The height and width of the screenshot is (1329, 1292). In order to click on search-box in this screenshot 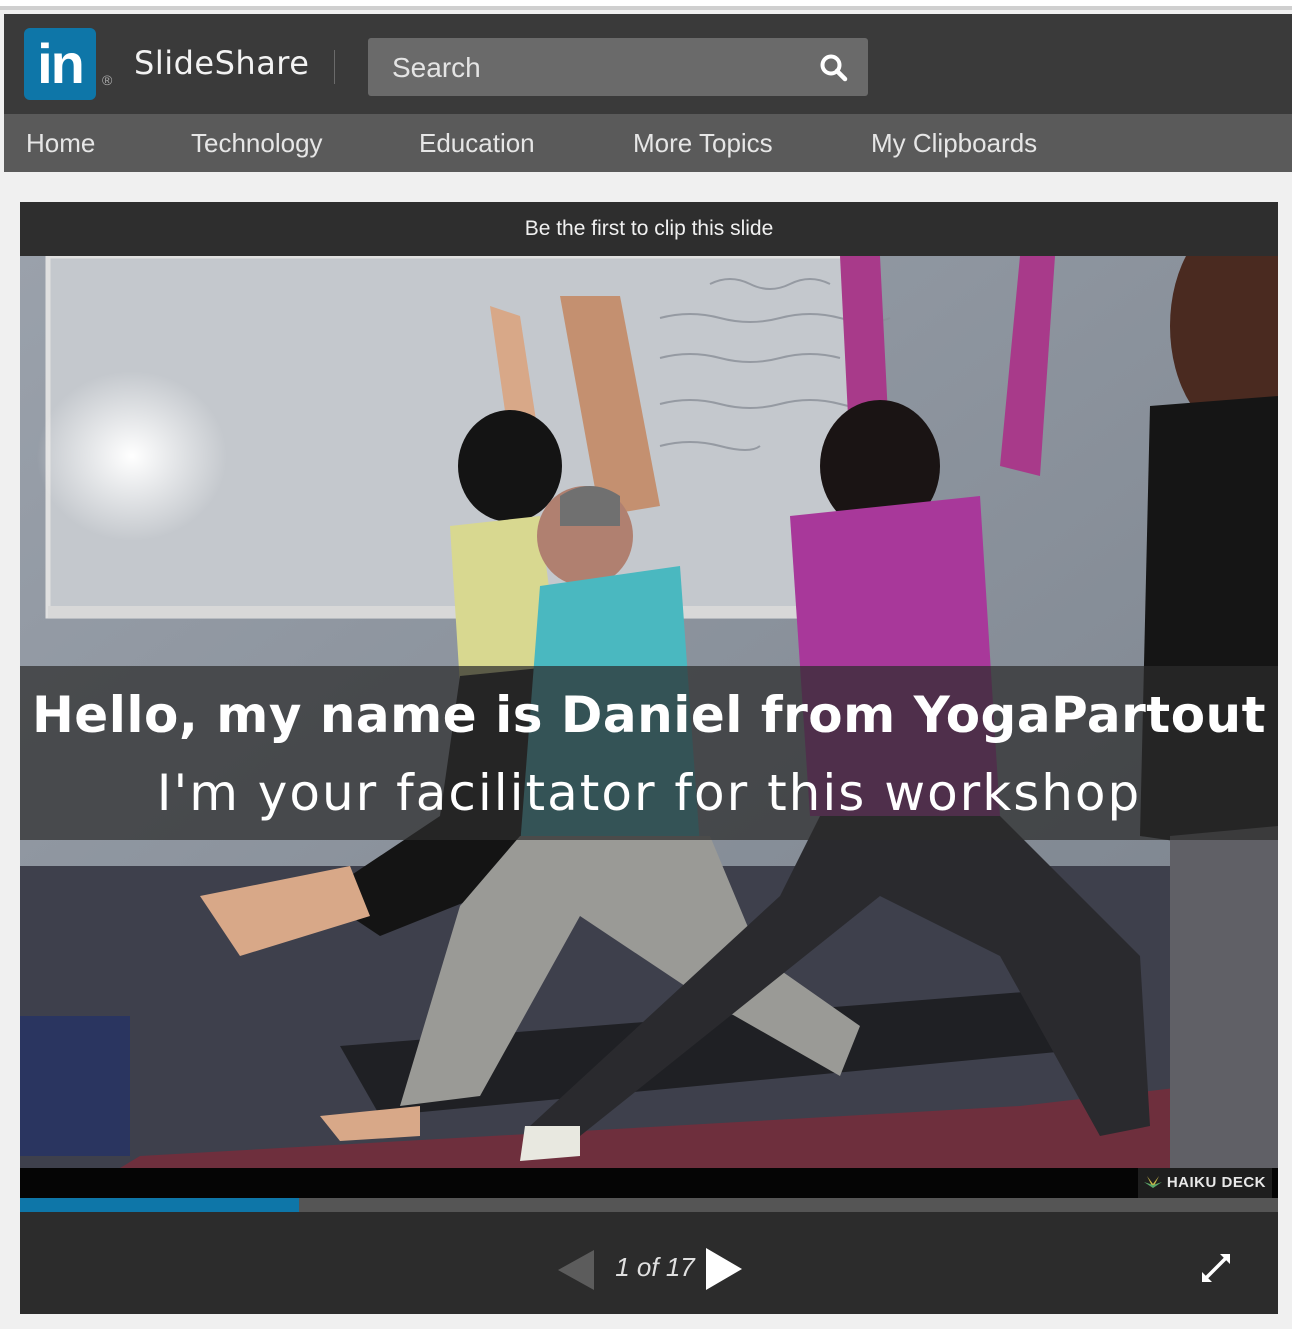, I will do `click(618, 68)`.